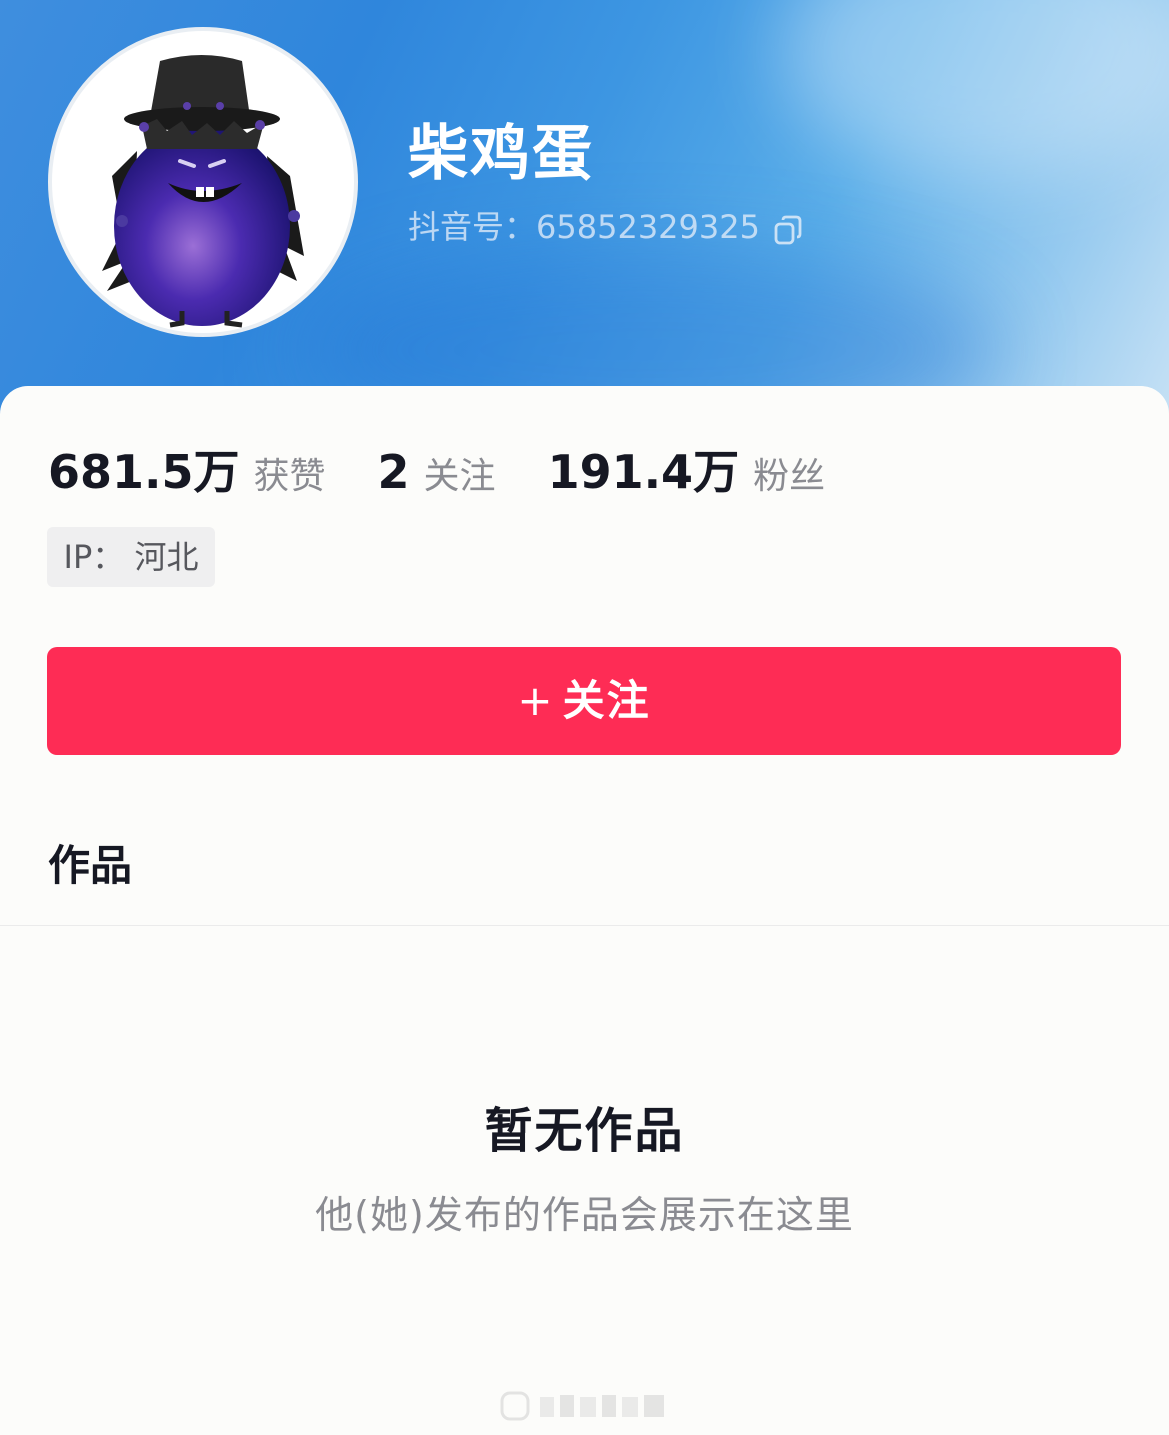 Image resolution: width=1169 pixels, height=1435 pixels. What do you see at coordinates (131, 557) in the screenshot?
I see `ip-location-tag: IP： 河北` at bounding box center [131, 557].